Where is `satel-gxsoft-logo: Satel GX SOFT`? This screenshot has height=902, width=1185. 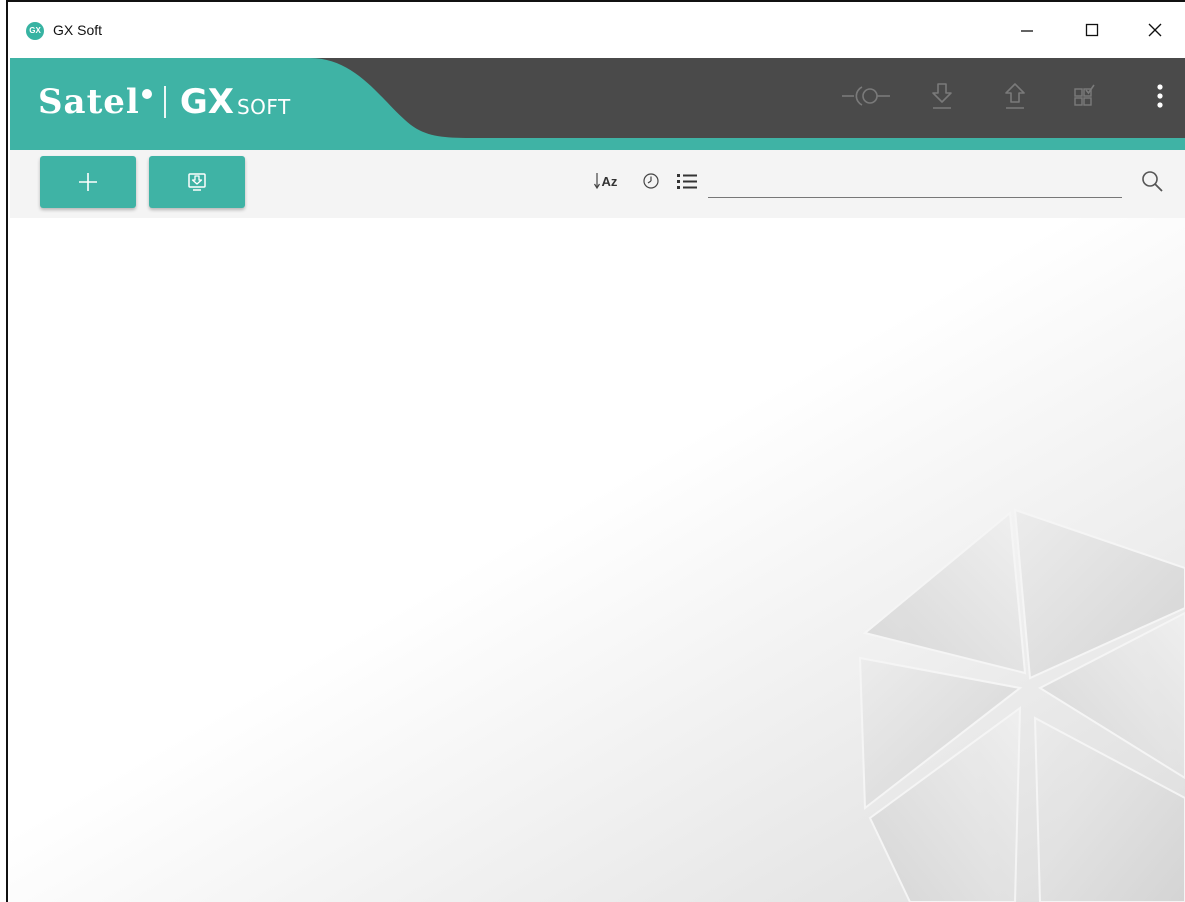
satel-gxsoft-logo: Satel GX SOFT is located at coordinates (164, 102).